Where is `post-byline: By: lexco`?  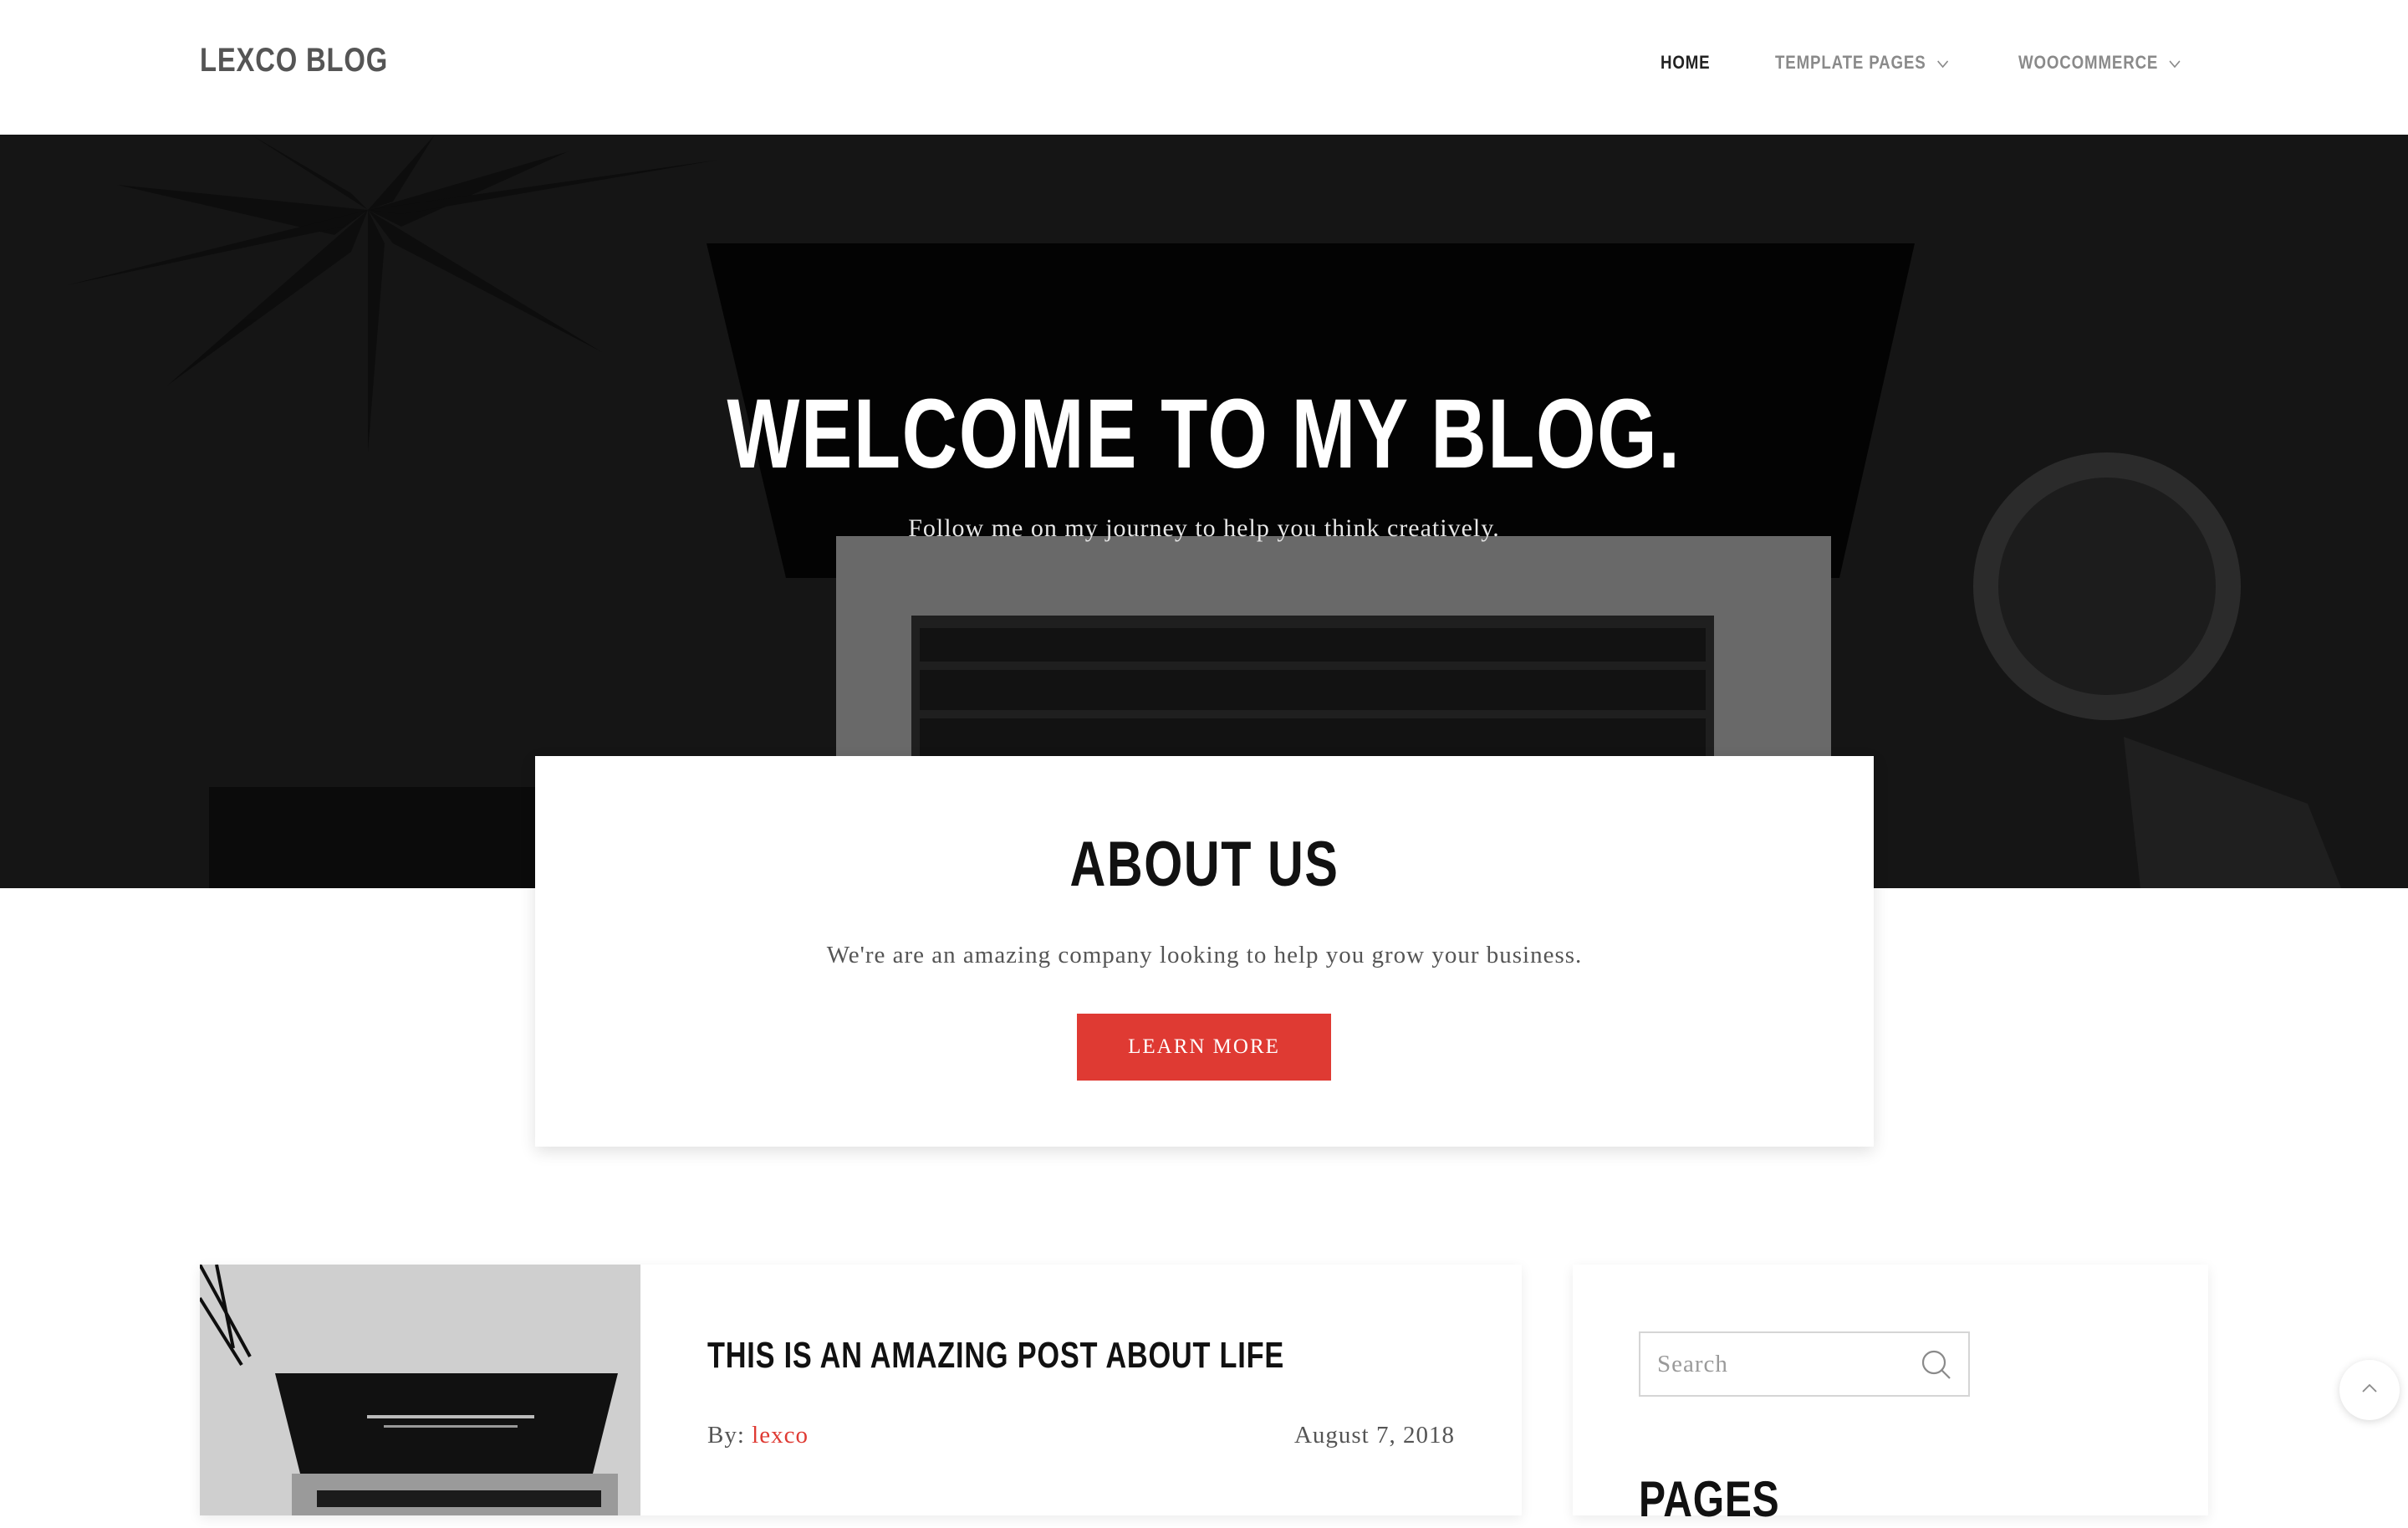
post-byline: By: lexco is located at coordinates (758, 1436).